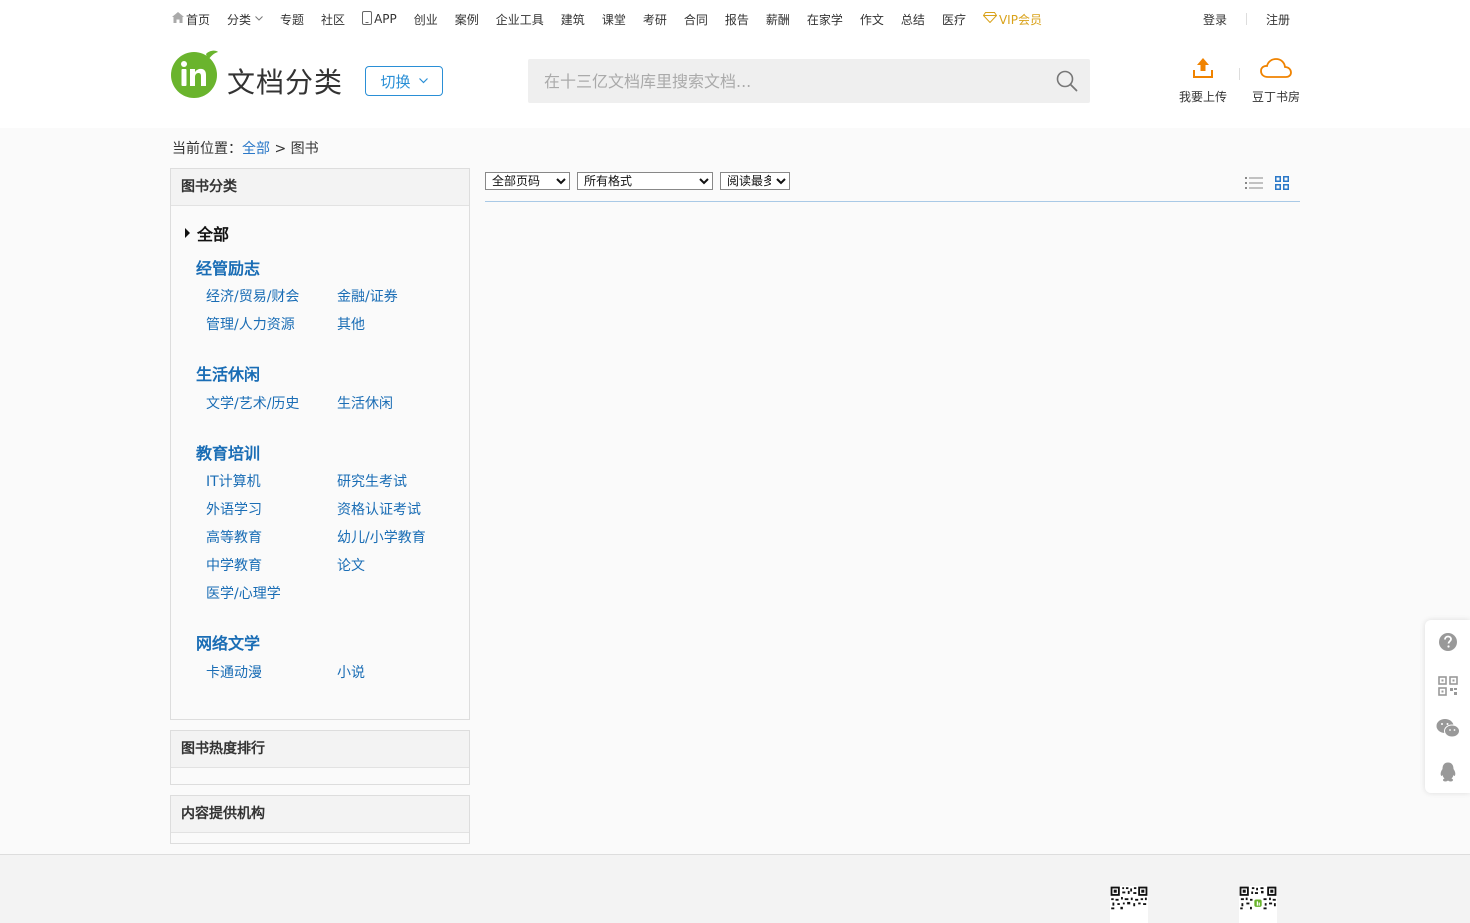 The height and width of the screenshot is (923, 1470). Describe the element at coordinates (234, 565) in the screenshot. I see `category-item: 中学教育` at that location.